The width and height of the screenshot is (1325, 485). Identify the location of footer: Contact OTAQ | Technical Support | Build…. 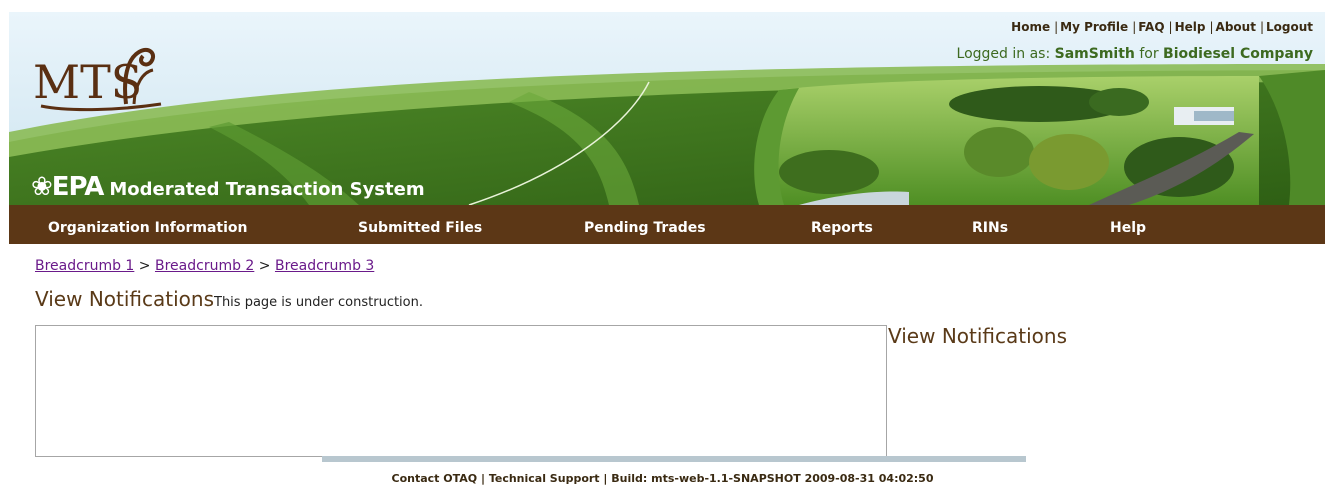
(662, 478).